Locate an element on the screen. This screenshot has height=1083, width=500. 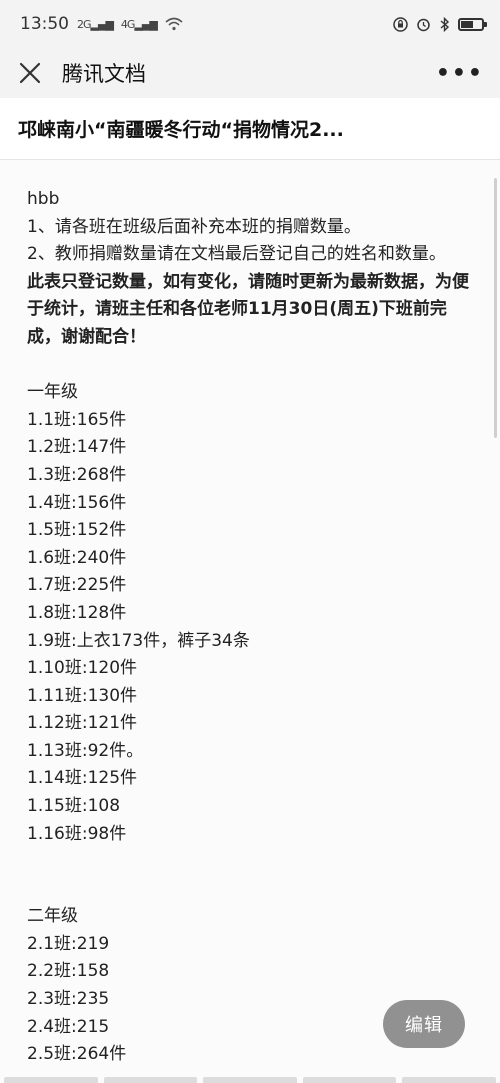
list-item: 2.1班:219 is located at coordinates (68, 943).